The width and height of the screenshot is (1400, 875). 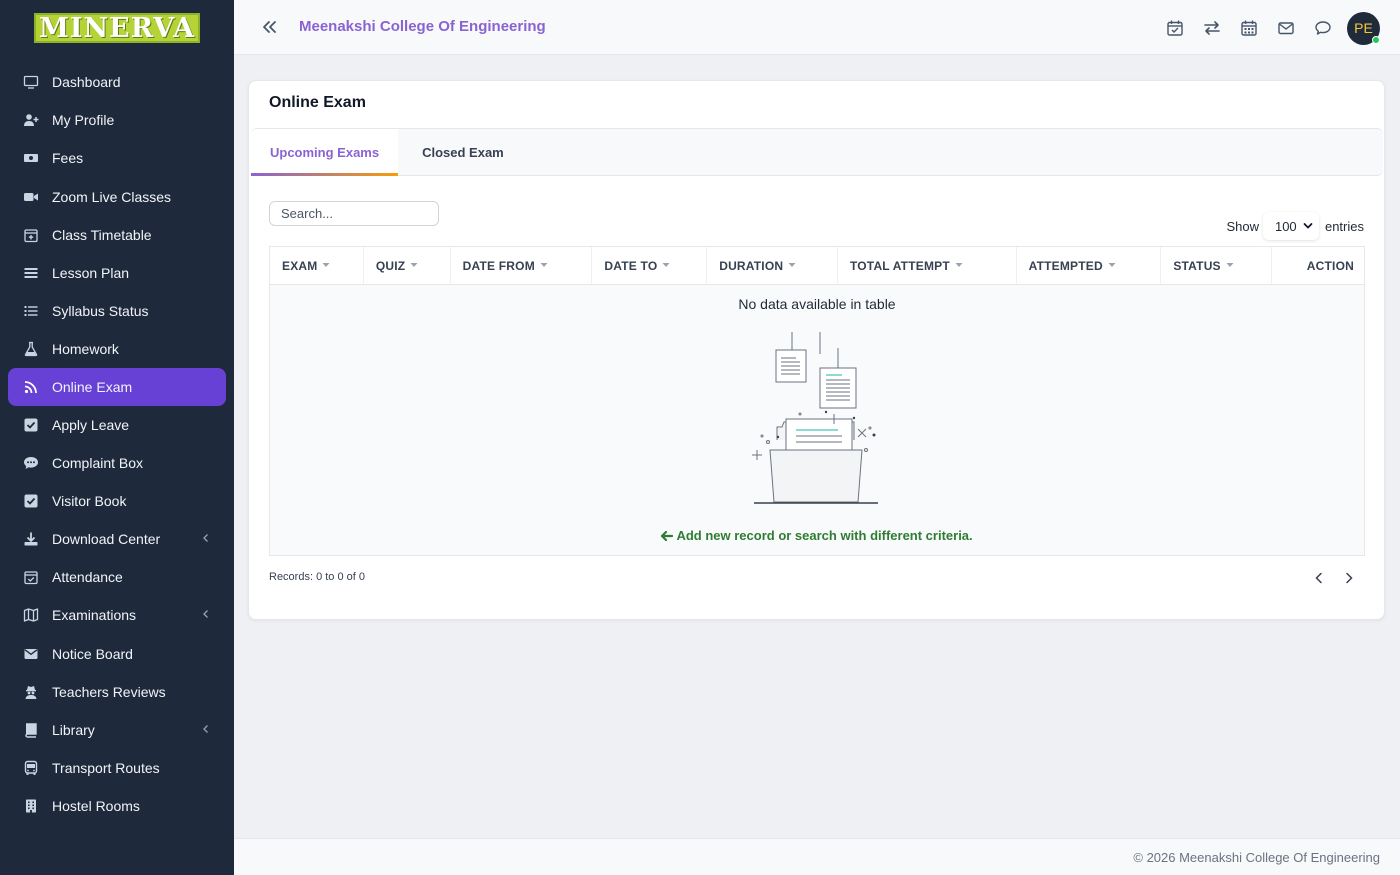 I want to click on search-input, so click(x=354, y=213).